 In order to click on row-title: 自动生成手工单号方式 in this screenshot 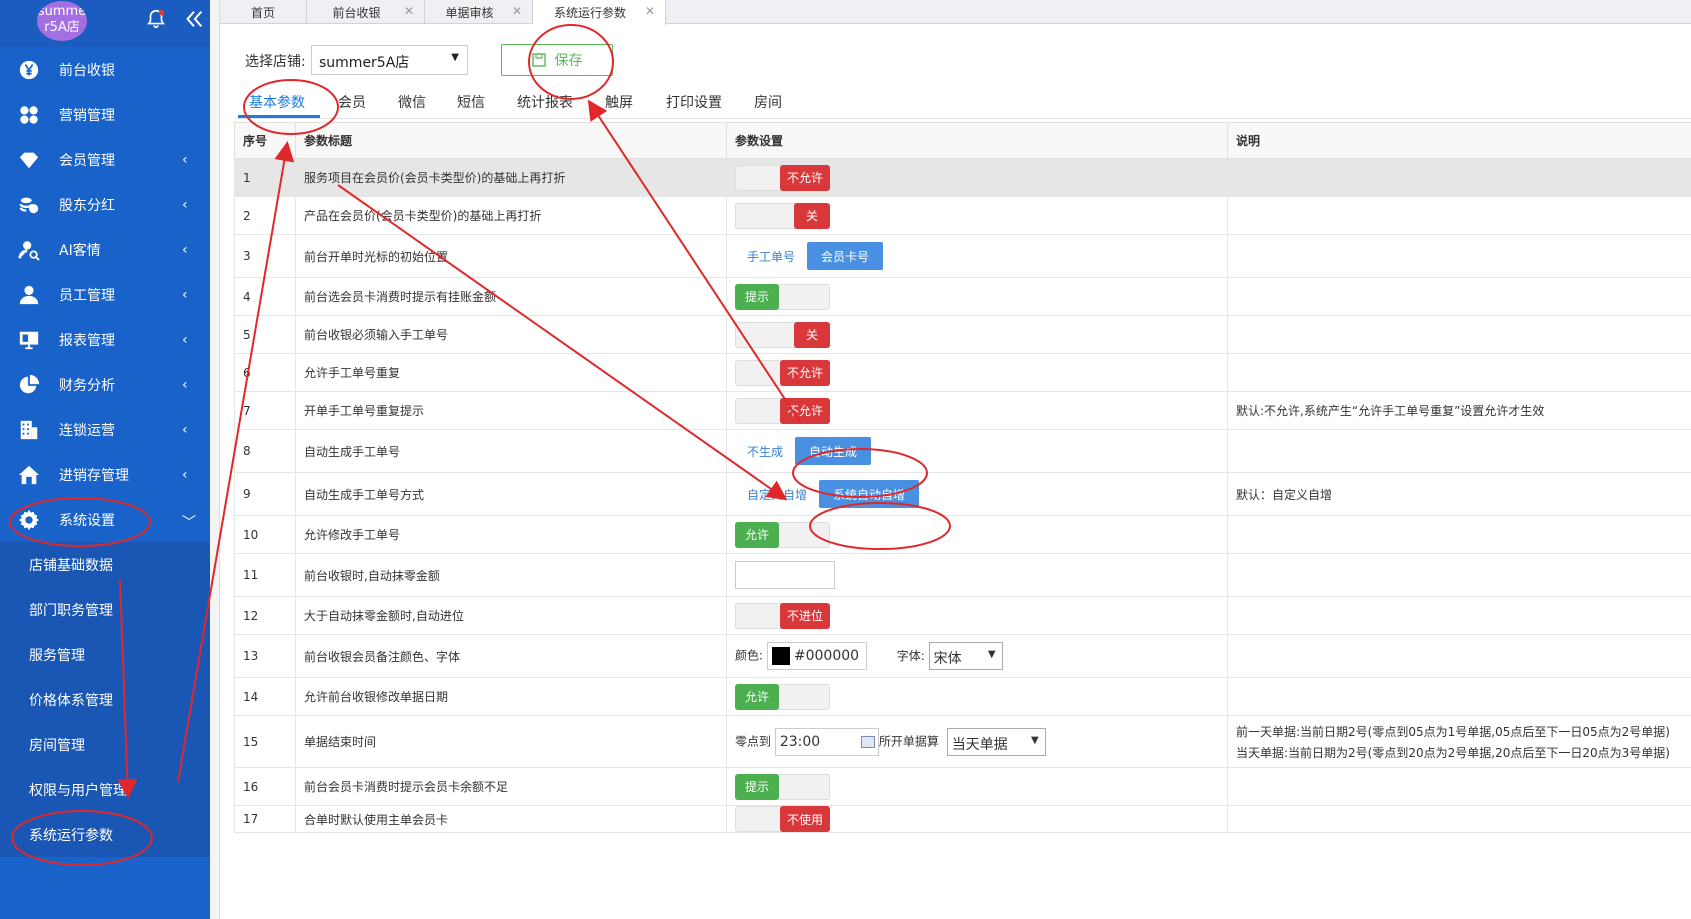, I will do `click(511, 494)`.